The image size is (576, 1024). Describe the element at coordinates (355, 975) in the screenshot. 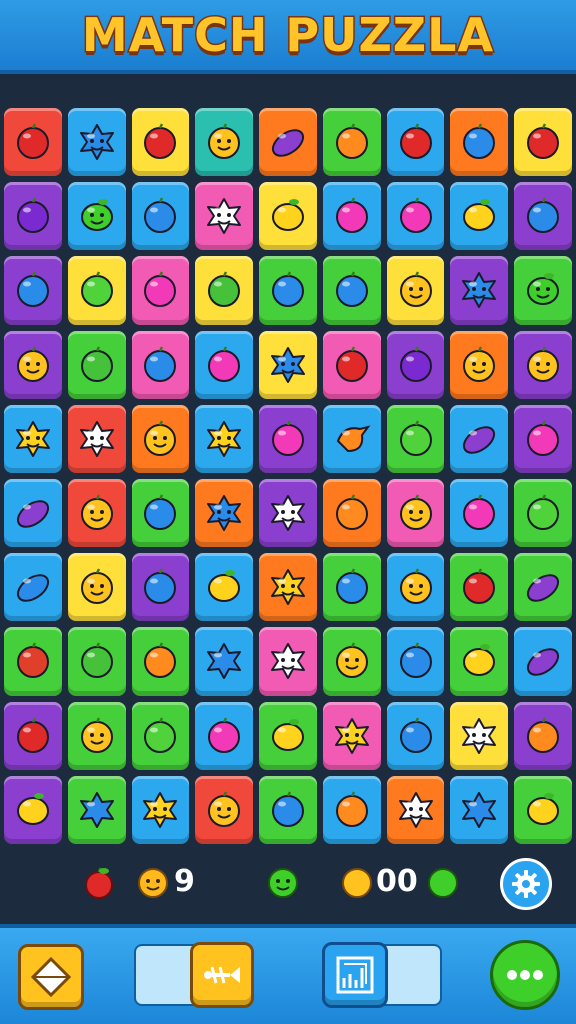

I see `grid-button` at that location.